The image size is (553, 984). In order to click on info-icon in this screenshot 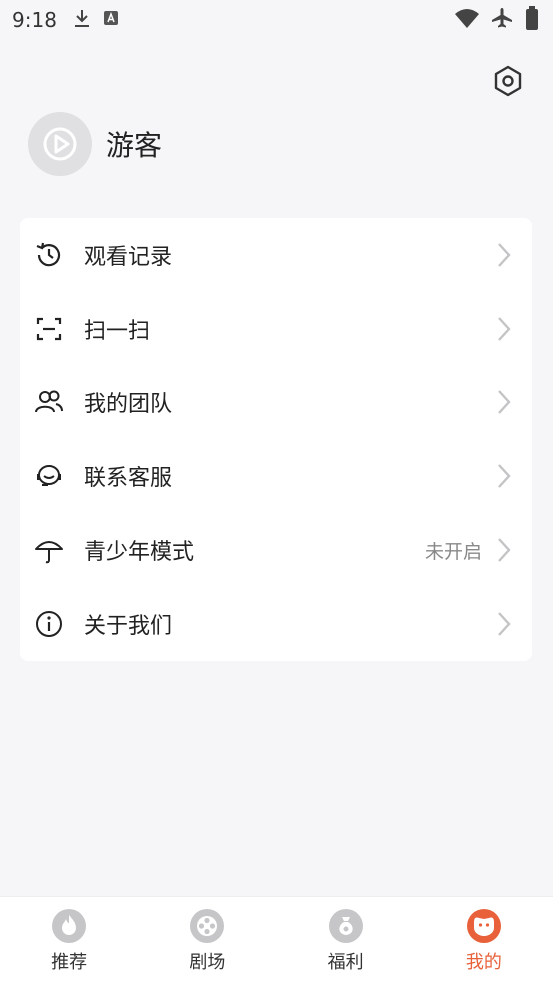, I will do `click(49, 624)`.